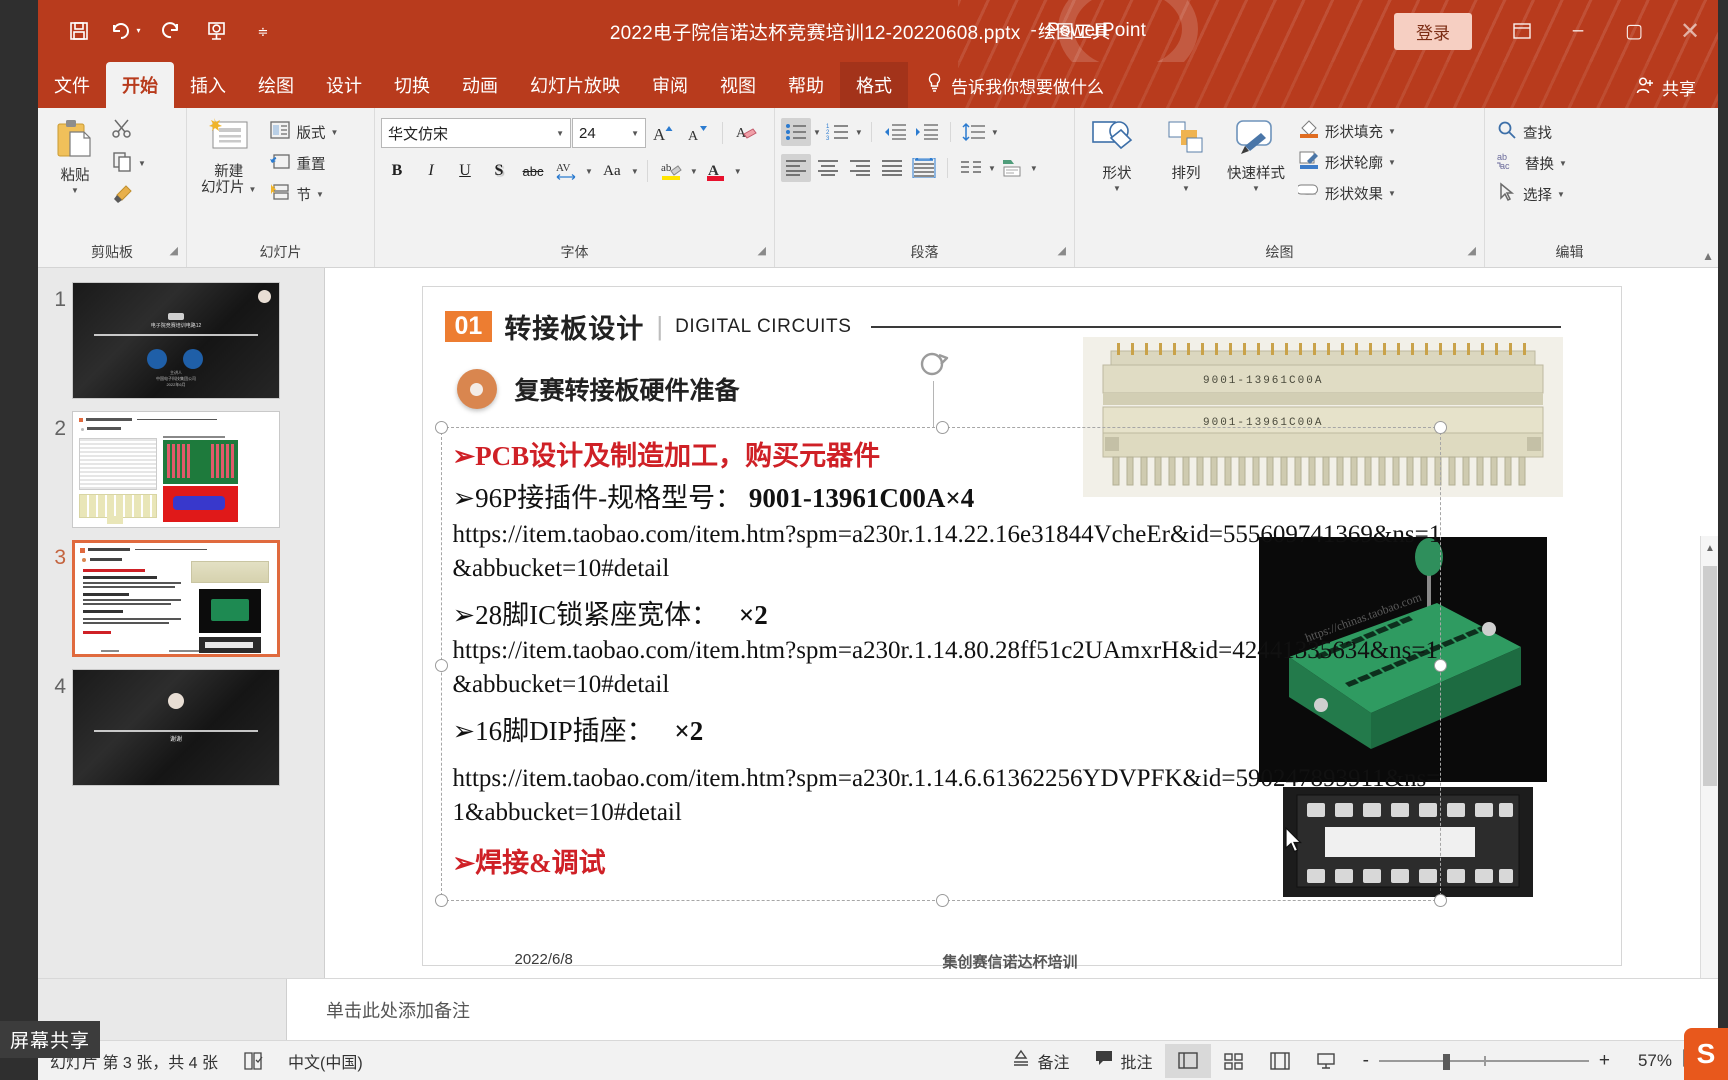 The height and width of the screenshot is (1080, 1728). Describe the element at coordinates (635, 171) in the screenshot. I see `change-case-caret: ▼` at that location.